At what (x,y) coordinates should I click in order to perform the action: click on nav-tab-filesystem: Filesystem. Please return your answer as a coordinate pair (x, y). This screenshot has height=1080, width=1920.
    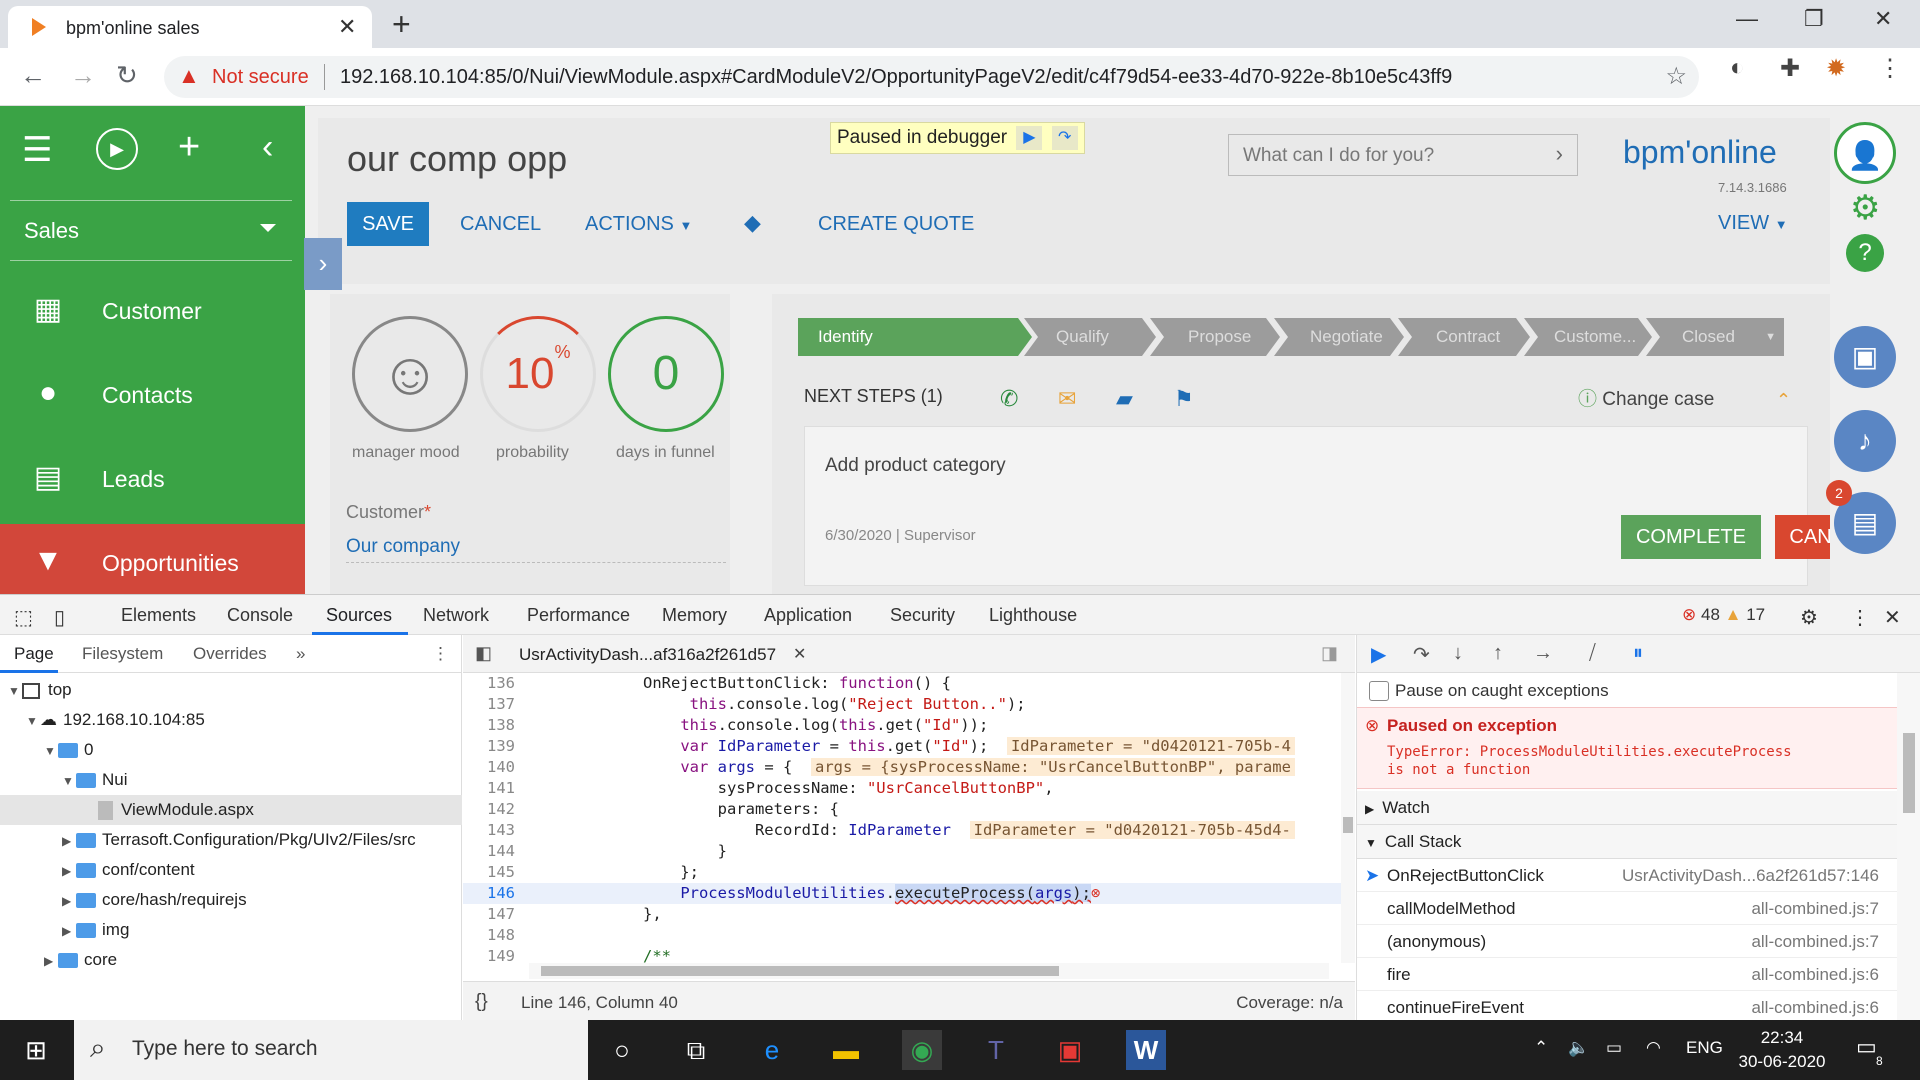
    Looking at the image, I should click on (122, 654).